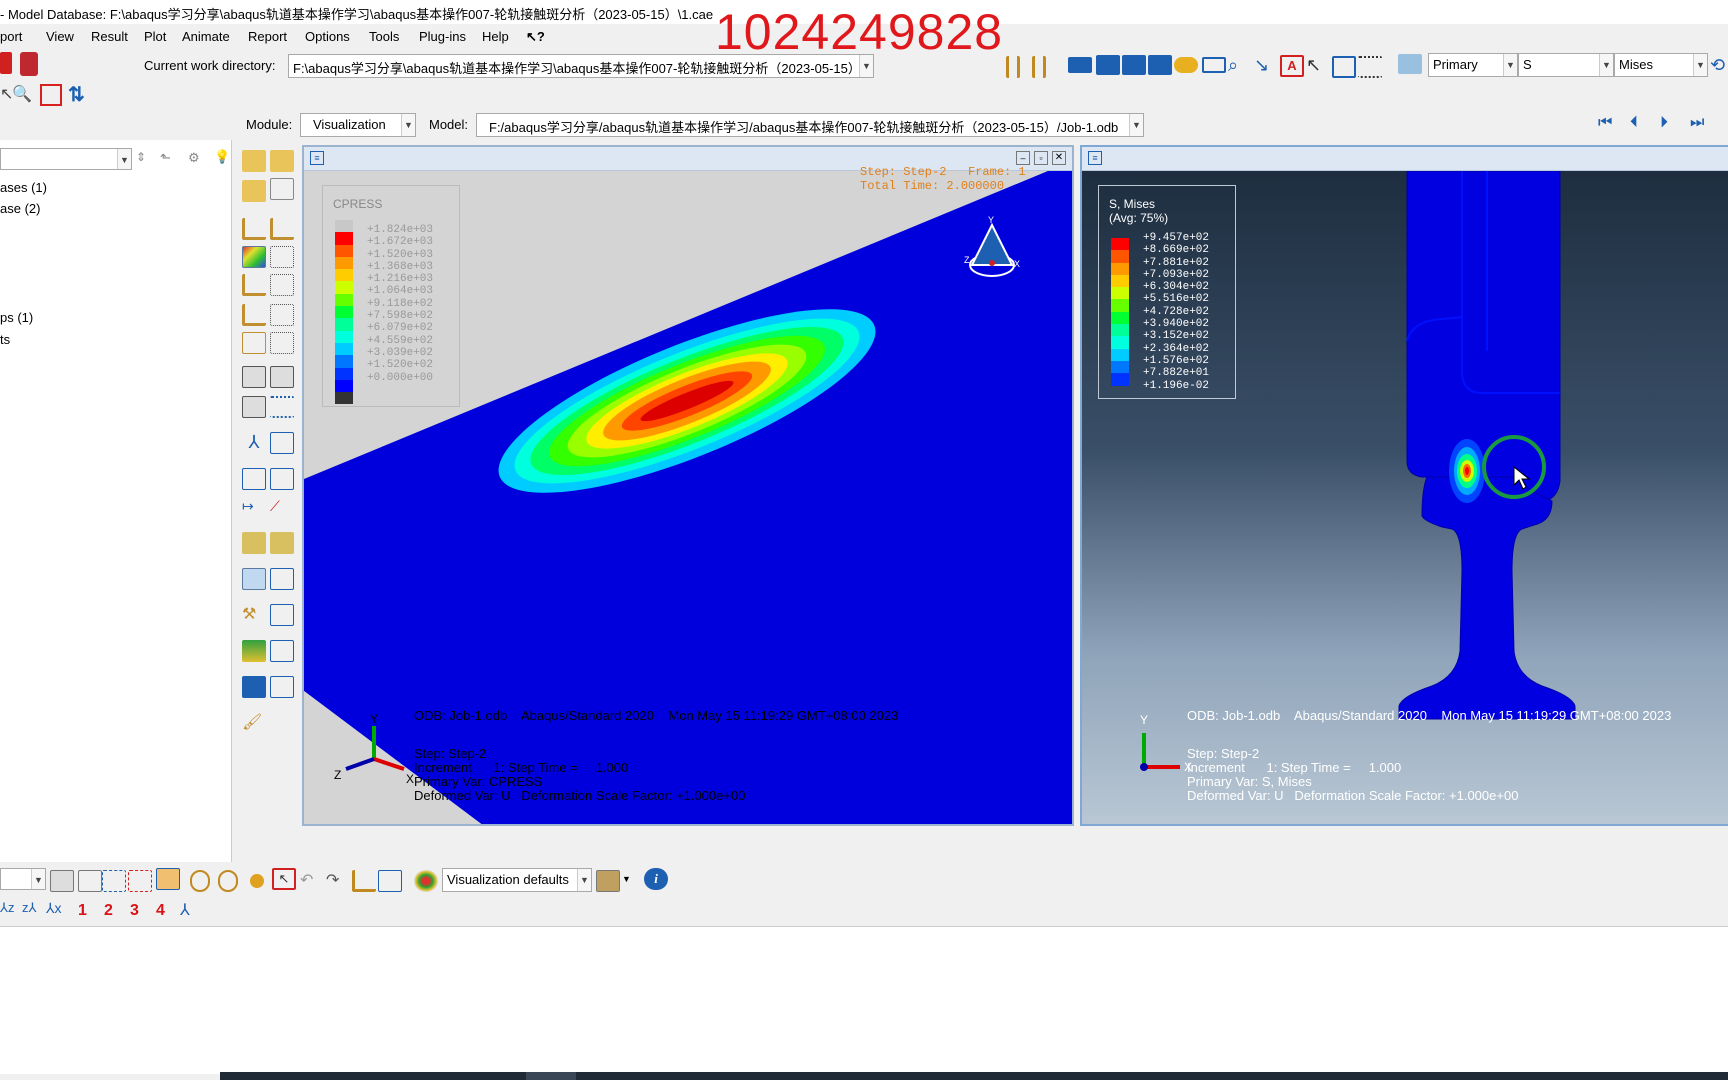  Describe the element at coordinates (282, 161) in the screenshot. I see `deformed-shape-icon` at that location.